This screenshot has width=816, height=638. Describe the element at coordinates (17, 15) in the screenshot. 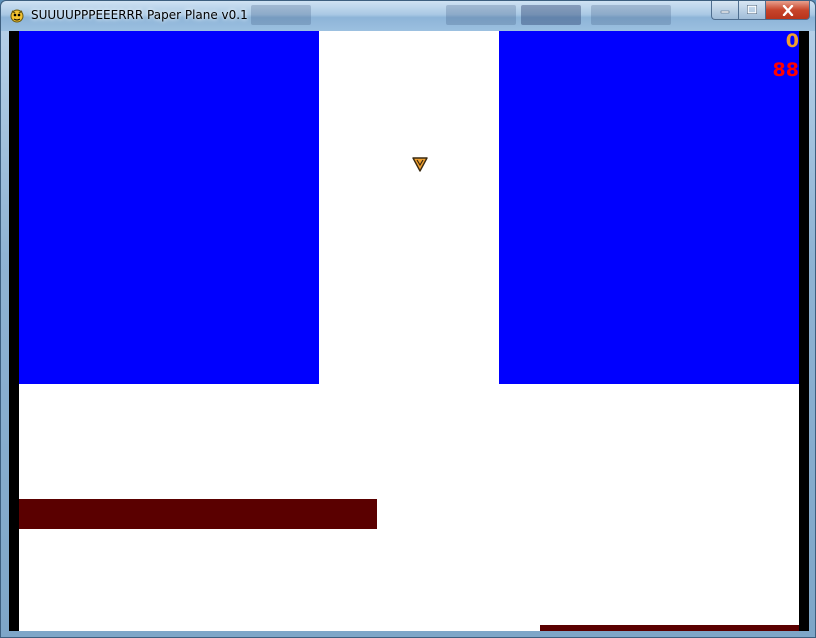

I see `pygame-snake-icon` at that location.